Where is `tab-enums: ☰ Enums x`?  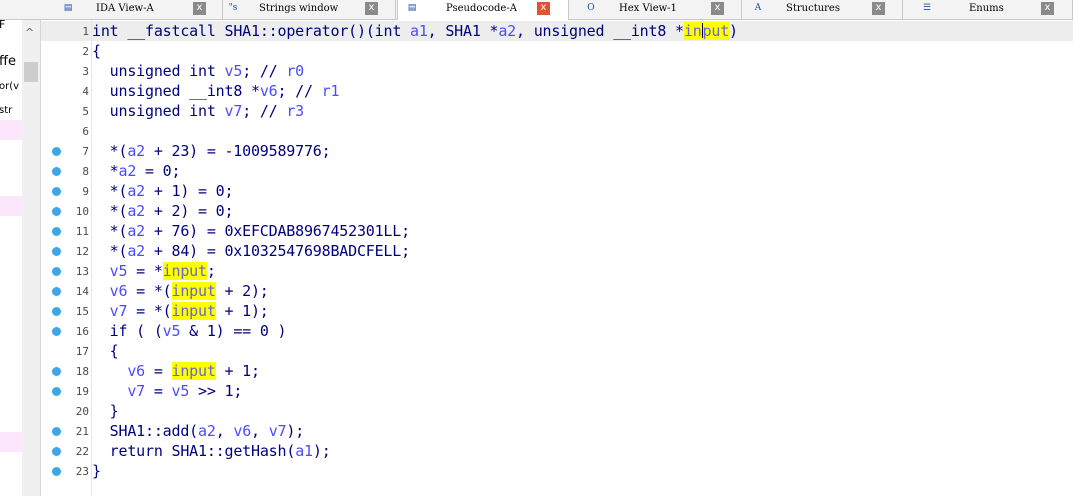
tab-enums: ☰ Enums x is located at coordinates (988, 9).